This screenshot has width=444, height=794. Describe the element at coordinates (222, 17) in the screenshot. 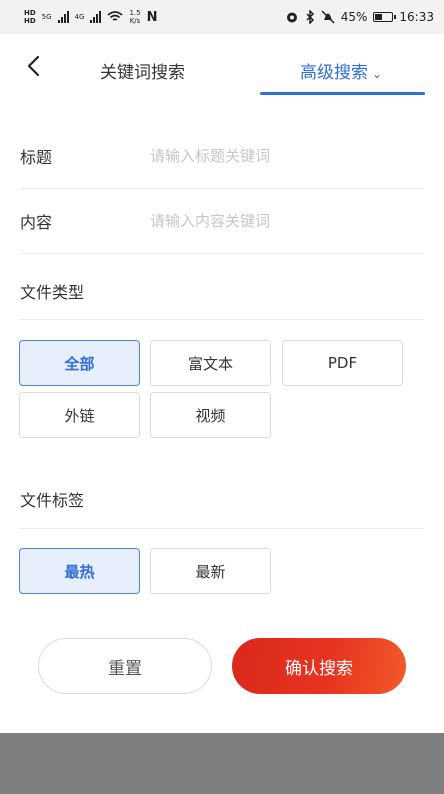

I see `status-bar: HD HD 5G 4G 1.5 K/s N 45% 16:33` at that location.